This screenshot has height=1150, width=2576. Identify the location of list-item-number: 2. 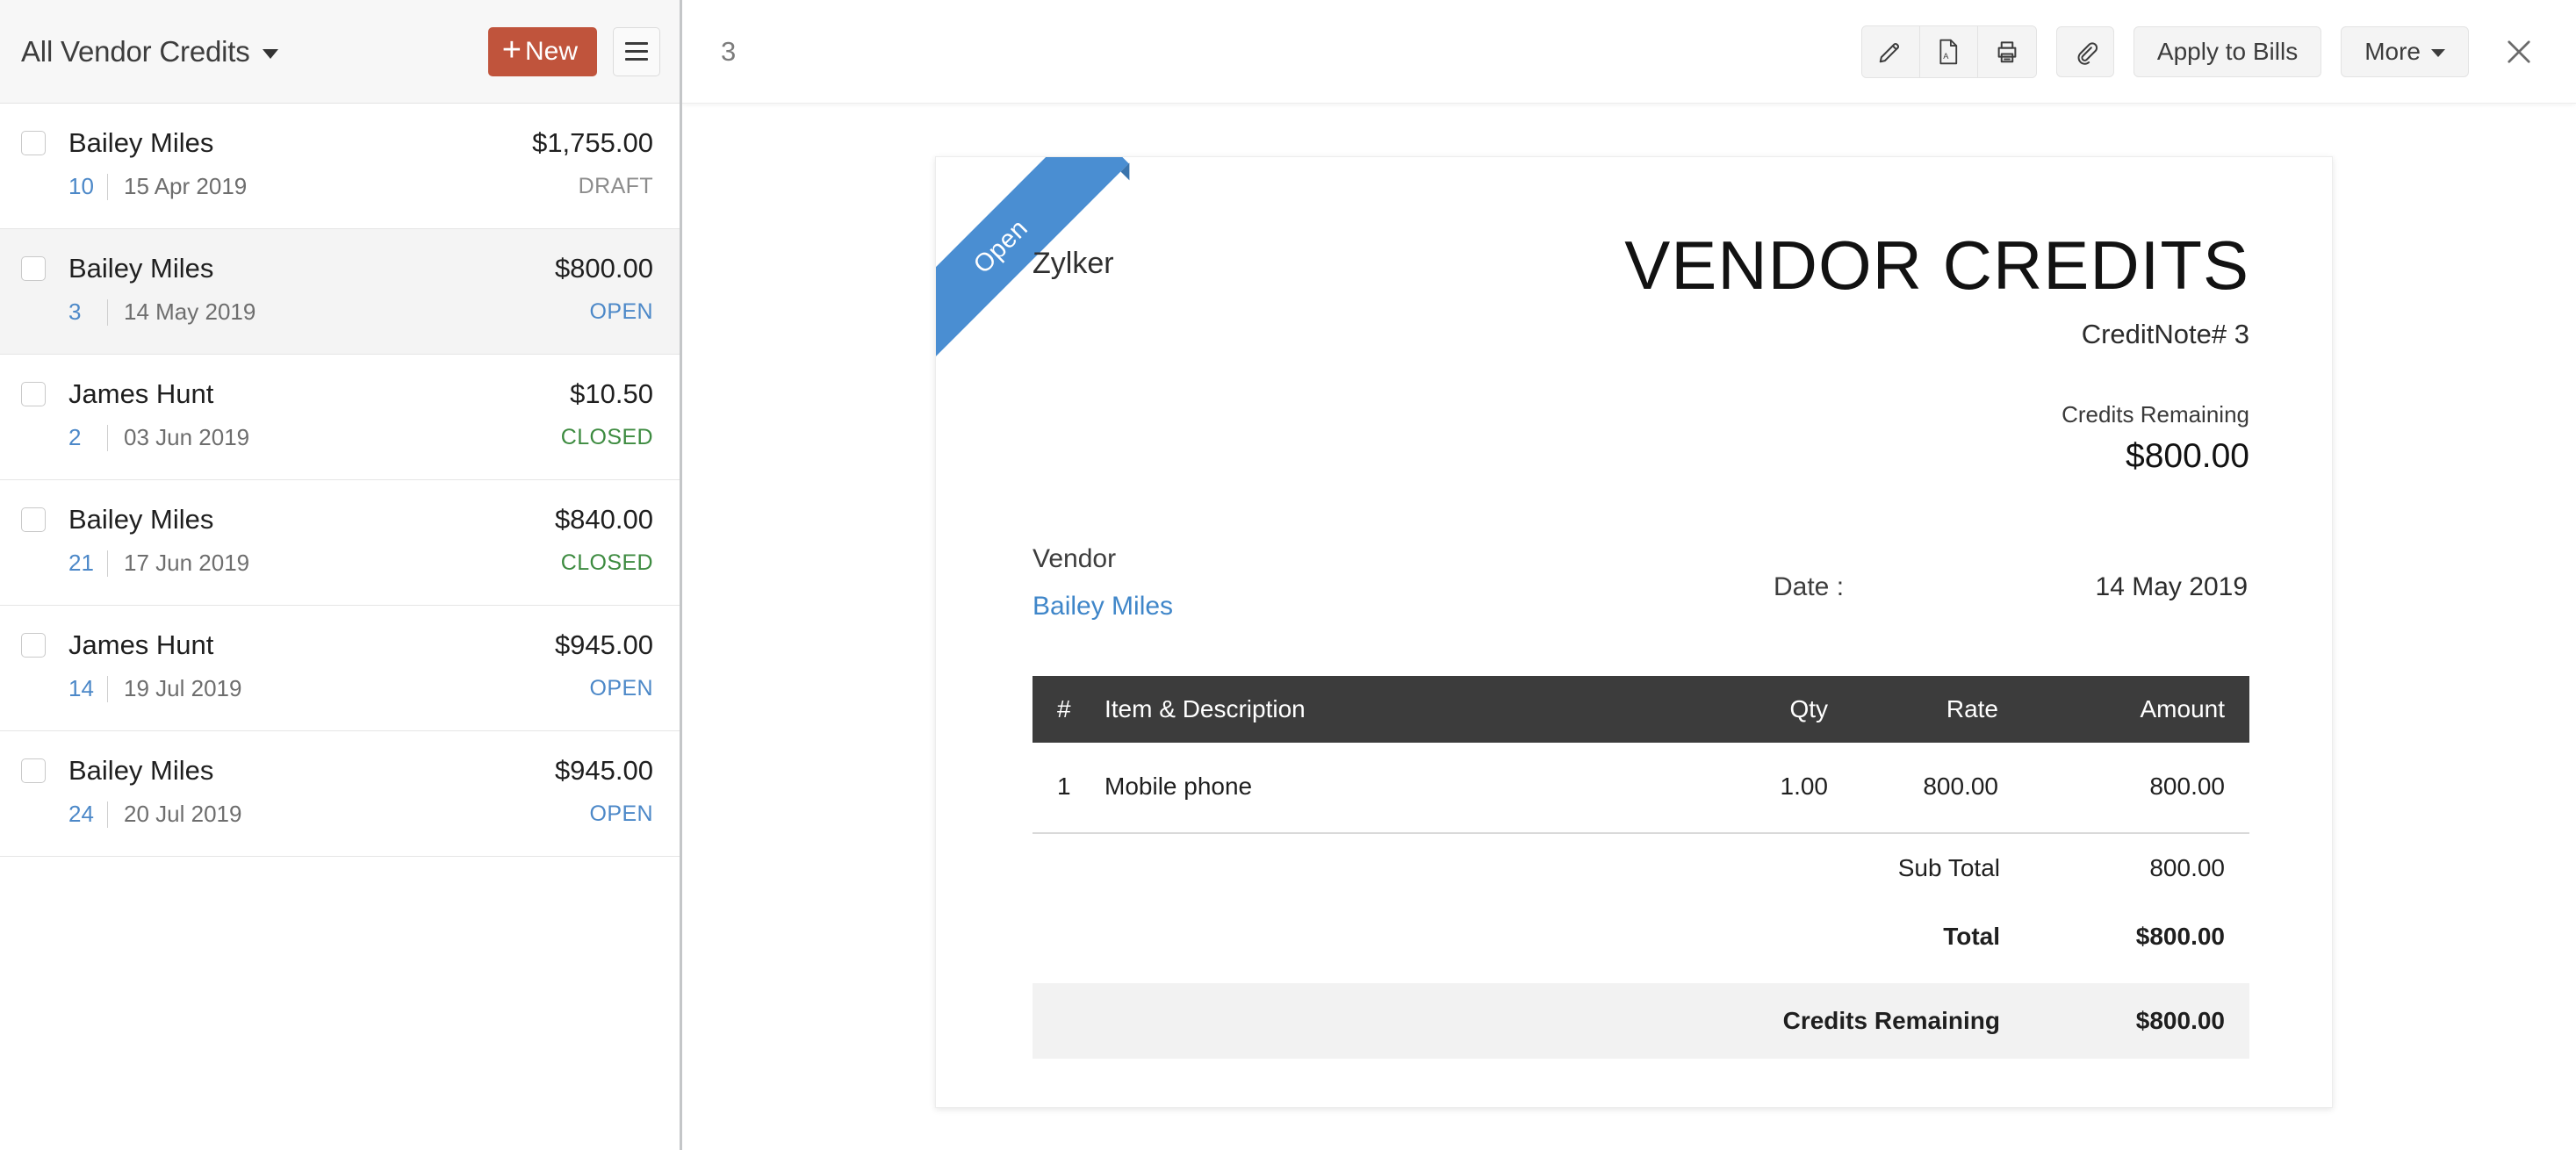
(82, 438).